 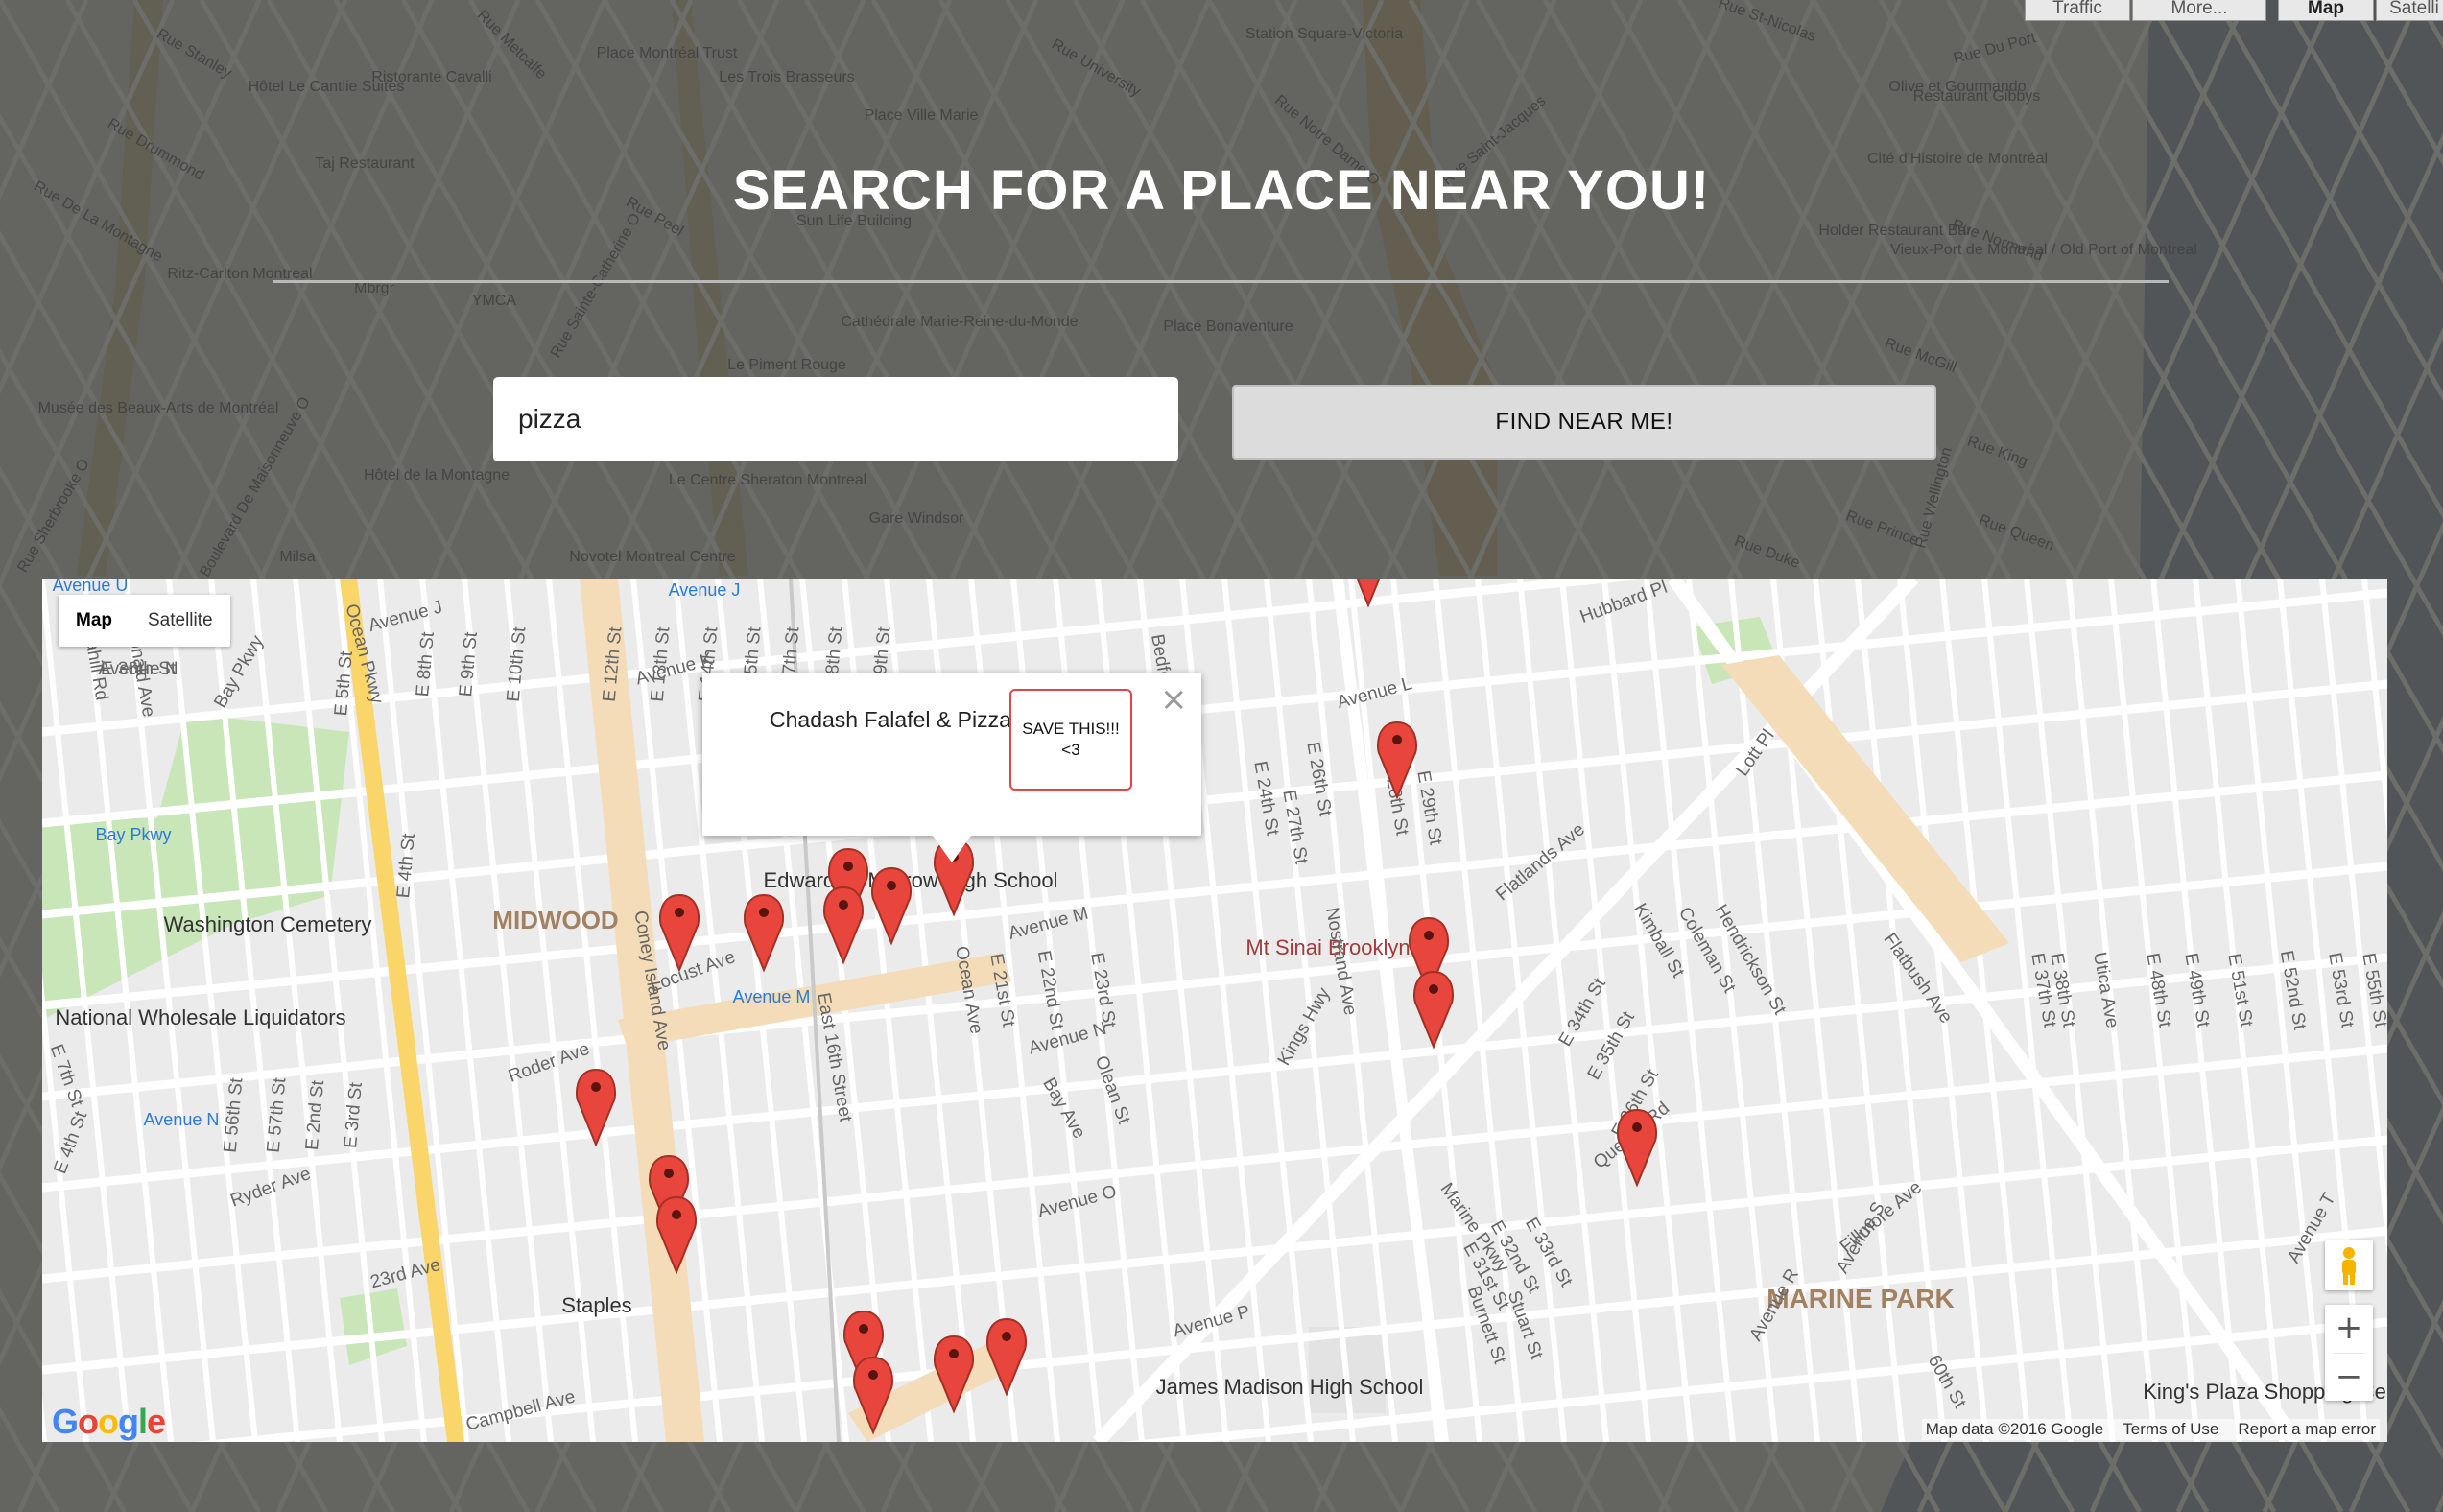 What do you see at coordinates (1221, 281) in the screenshot?
I see `title-divider` at bounding box center [1221, 281].